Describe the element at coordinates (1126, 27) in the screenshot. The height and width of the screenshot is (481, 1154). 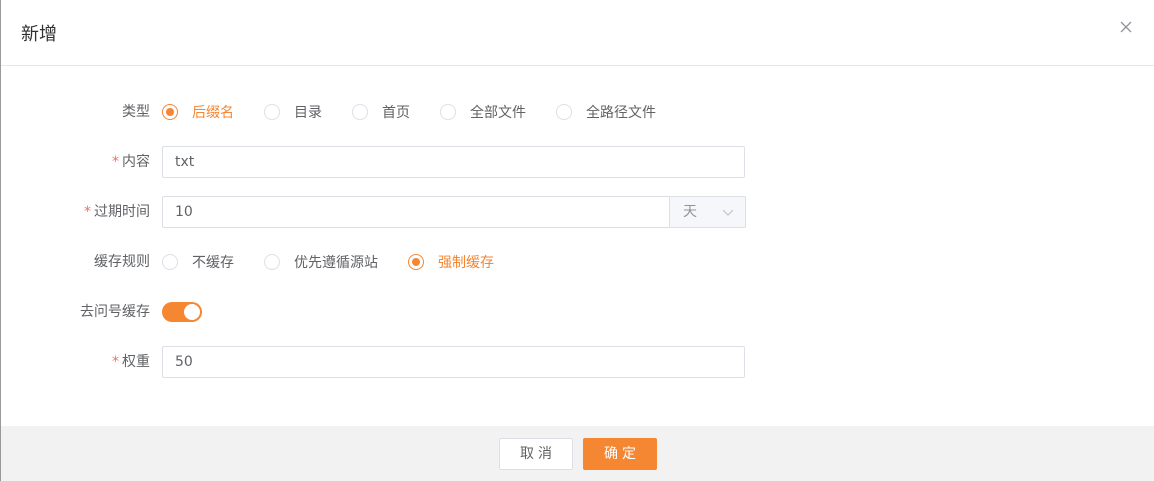
I see `close-icon` at that location.